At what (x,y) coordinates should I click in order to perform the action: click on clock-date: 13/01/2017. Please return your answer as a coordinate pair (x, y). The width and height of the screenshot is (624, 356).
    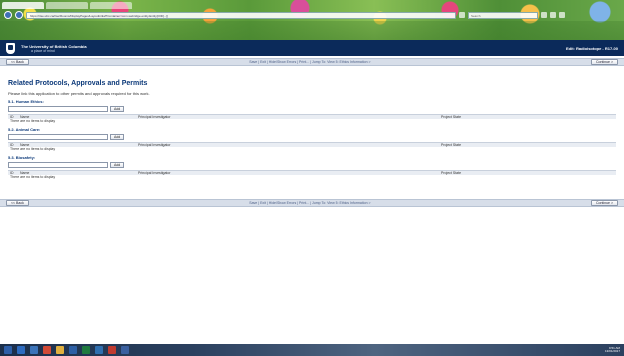
    Looking at the image, I should click on (612, 351).